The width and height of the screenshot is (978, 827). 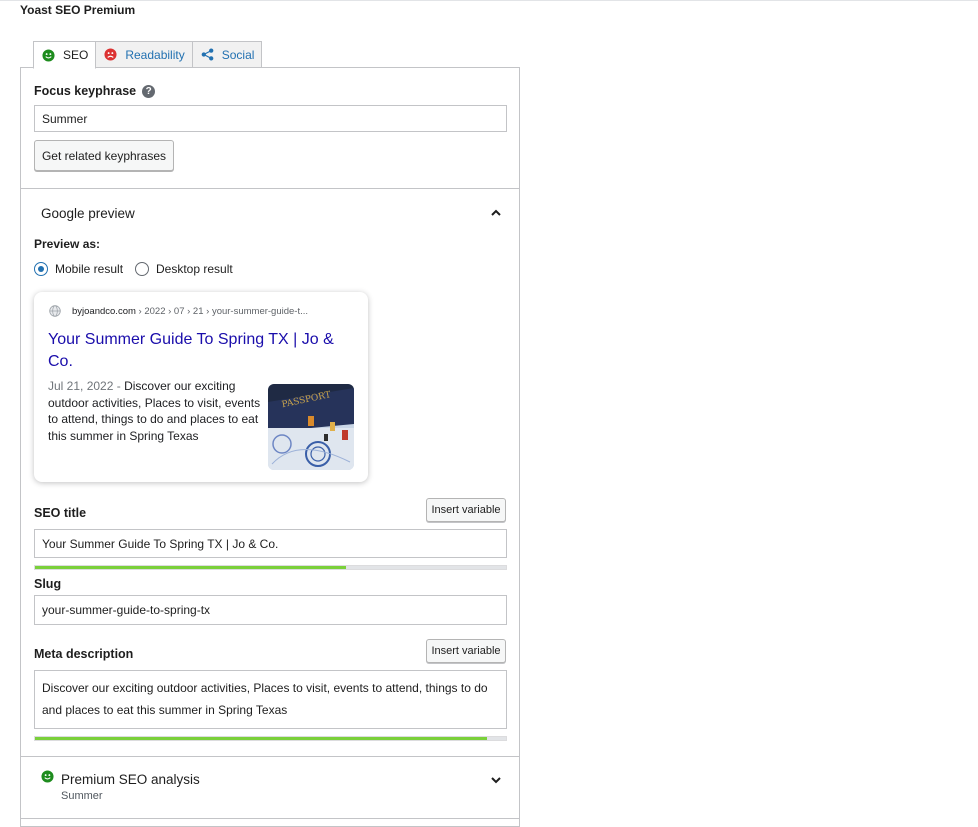 I want to click on seo-title-progress, so click(x=270, y=567).